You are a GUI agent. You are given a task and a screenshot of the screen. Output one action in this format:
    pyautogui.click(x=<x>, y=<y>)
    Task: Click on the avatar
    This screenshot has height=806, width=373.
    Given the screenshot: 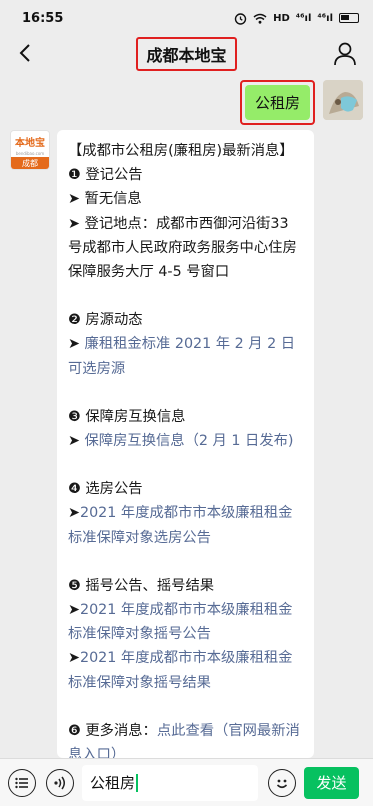 What is the action you would take?
    pyautogui.click(x=343, y=100)
    